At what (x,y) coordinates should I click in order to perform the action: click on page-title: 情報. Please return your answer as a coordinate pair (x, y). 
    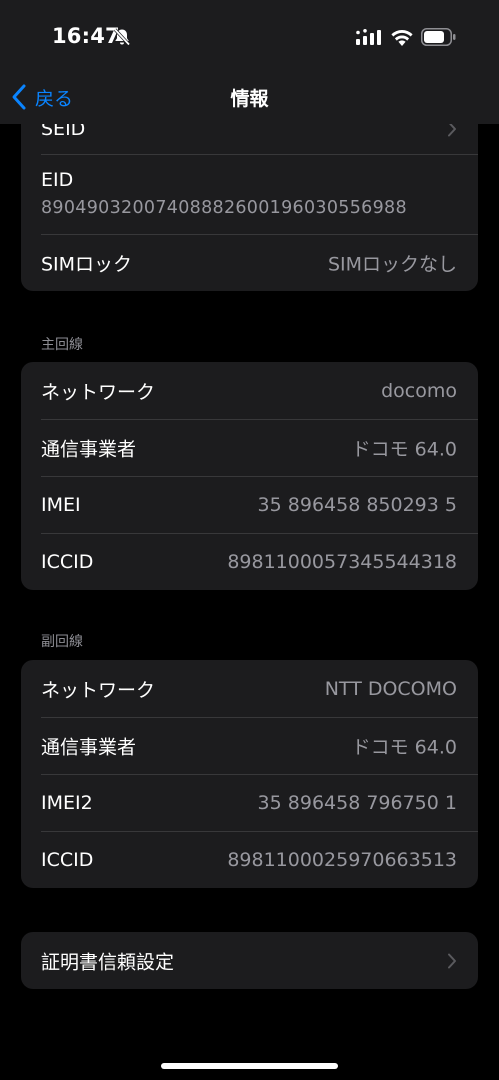
    Looking at the image, I should click on (249, 99).